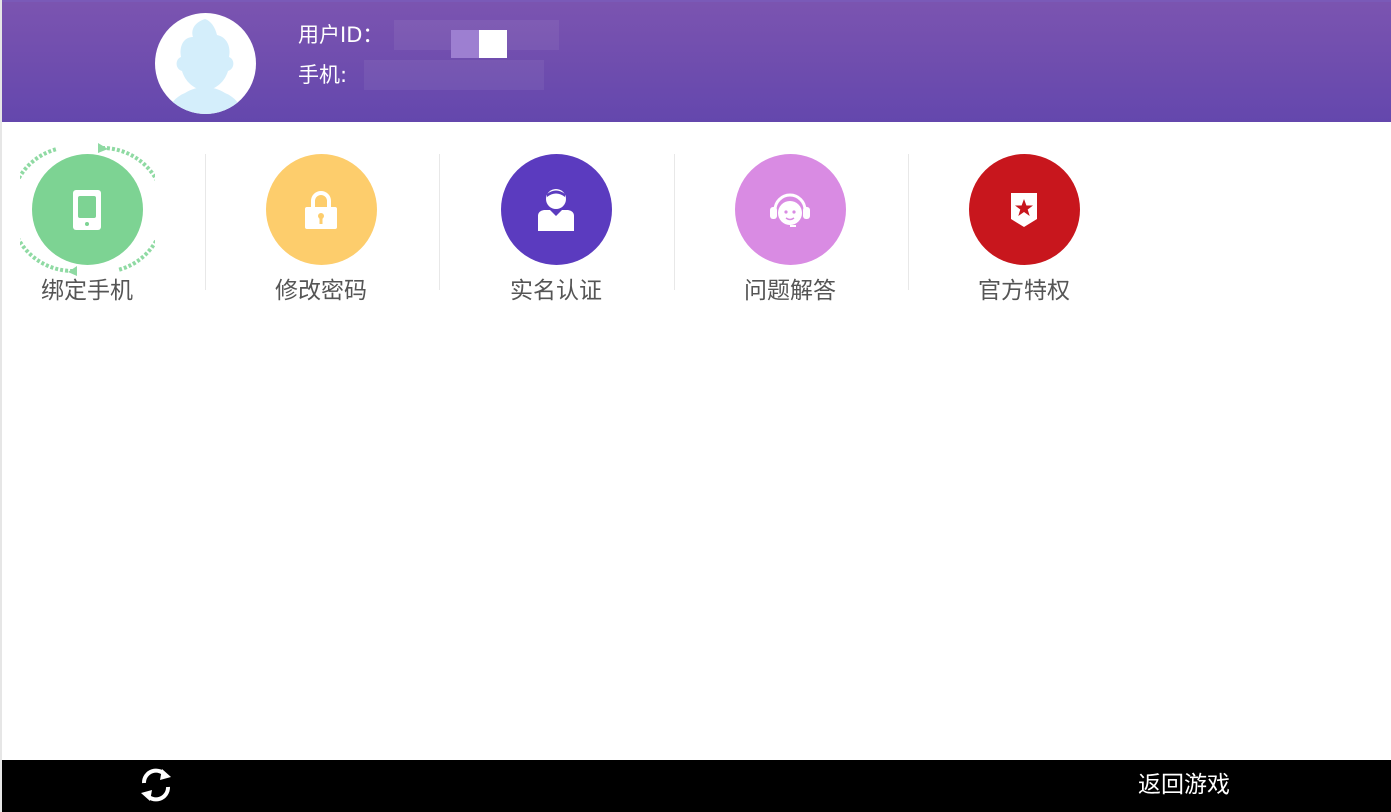  Describe the element at coordinates (323, 75) in the screenshot. I see `phone-label: 手机:` at that location.